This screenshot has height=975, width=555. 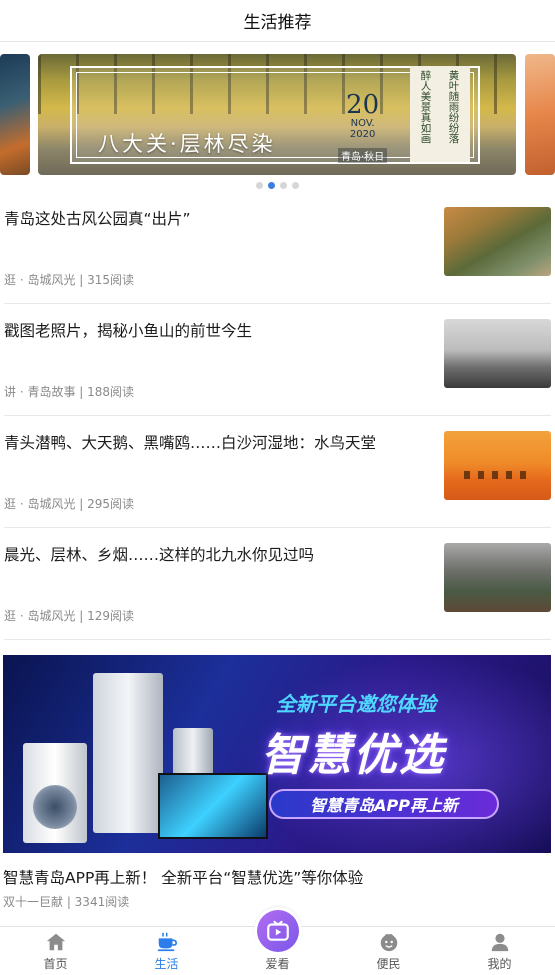 I want to click on promo-headline: 智慧优选, so click(x=353, y=755).